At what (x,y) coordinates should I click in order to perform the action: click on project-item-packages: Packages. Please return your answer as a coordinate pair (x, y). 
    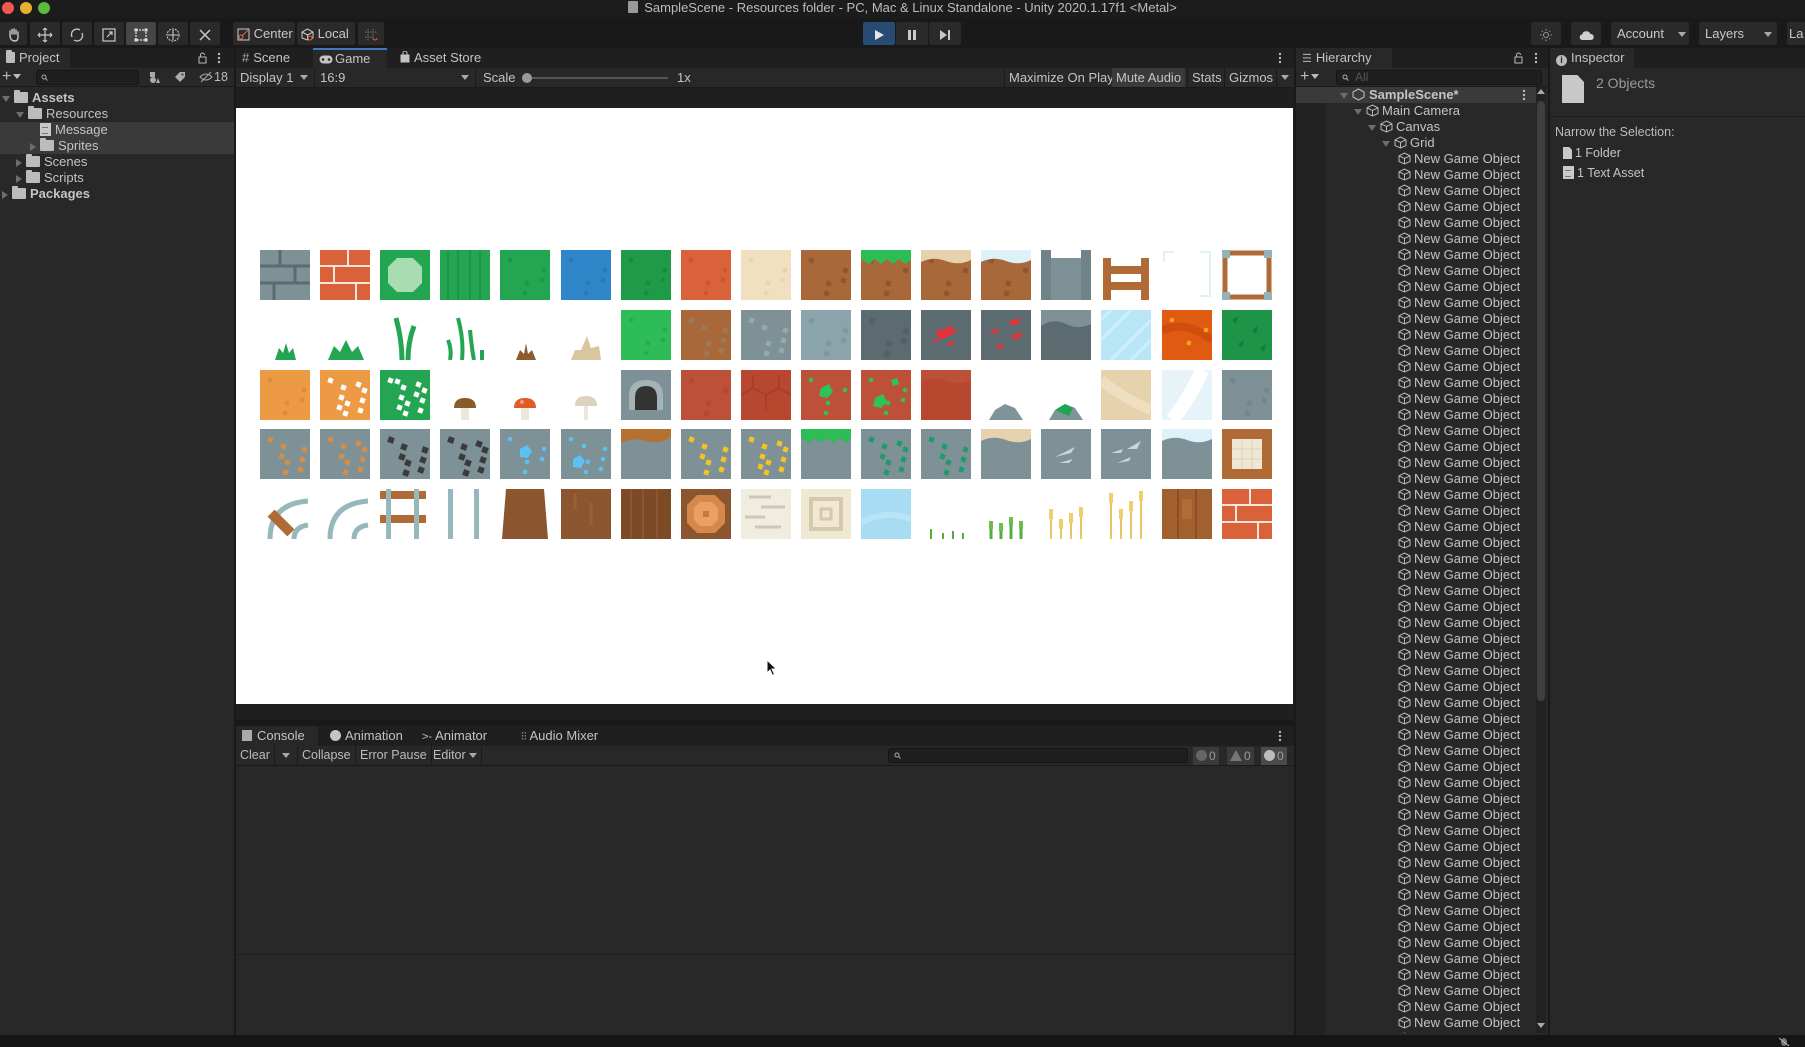
    Looking at the image, I should click on (117, 194).